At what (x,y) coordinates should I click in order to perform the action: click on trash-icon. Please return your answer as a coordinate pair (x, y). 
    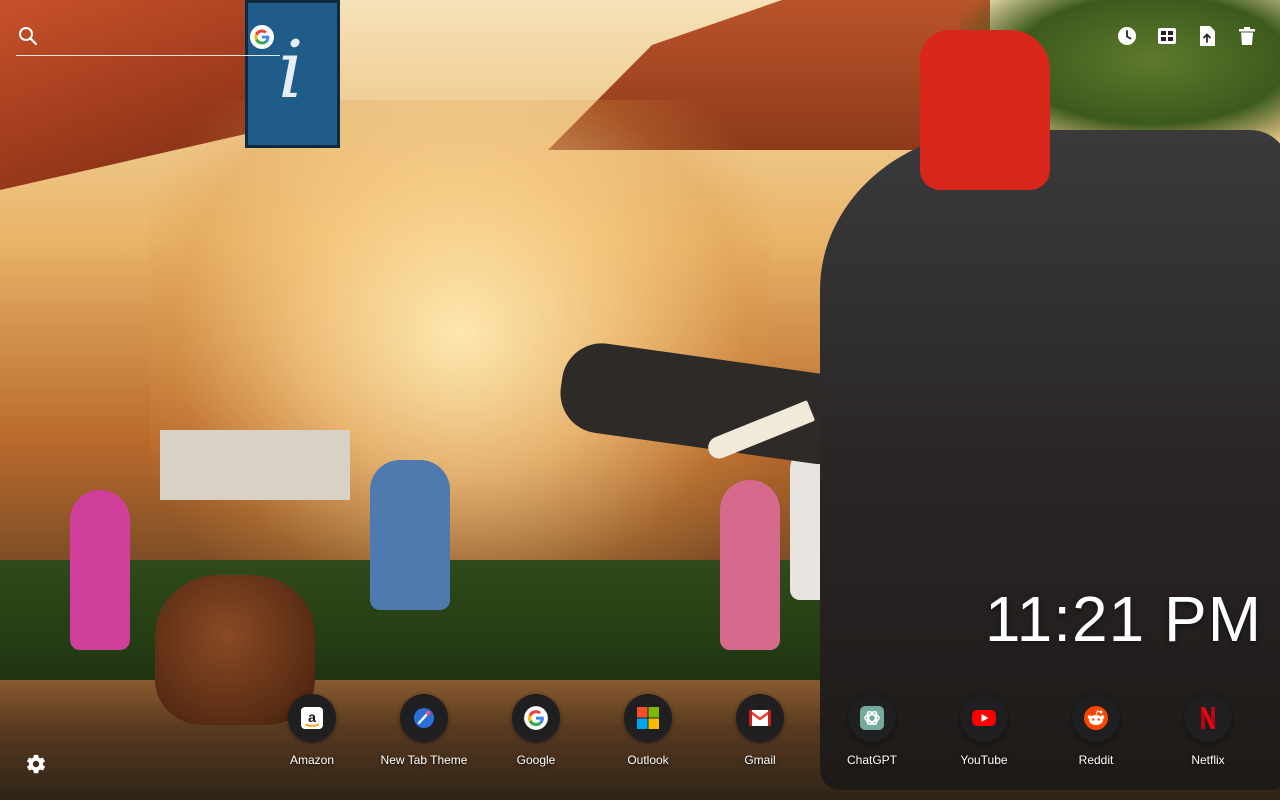
    Looking at the image, I should click on (1247, 36).